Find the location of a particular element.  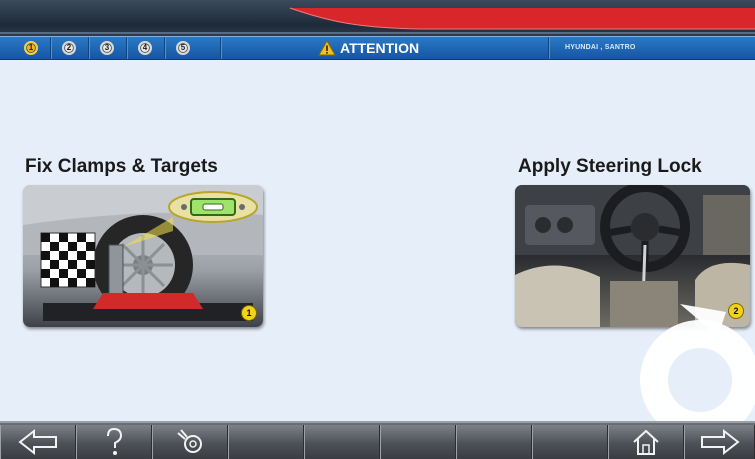

bottom-toolbar is located at coordinates (377, 440).